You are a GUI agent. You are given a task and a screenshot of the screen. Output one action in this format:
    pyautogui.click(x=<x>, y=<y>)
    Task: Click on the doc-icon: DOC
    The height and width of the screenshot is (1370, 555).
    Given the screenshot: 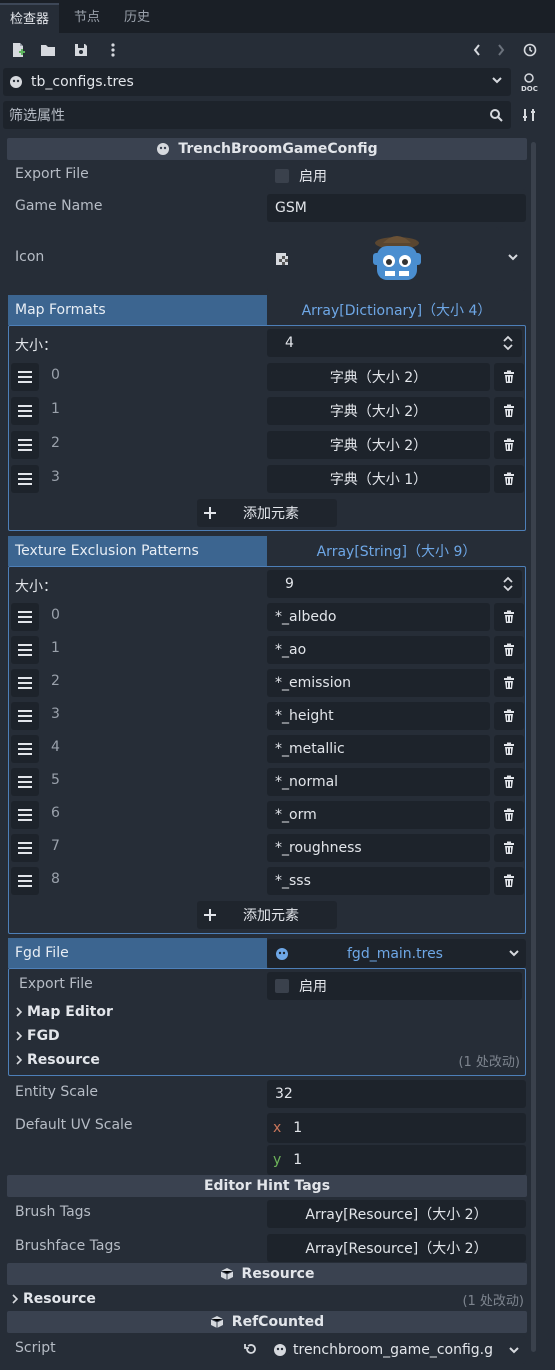 What is the action you would take?
    pyautogui.click(x=529, y=82)
    